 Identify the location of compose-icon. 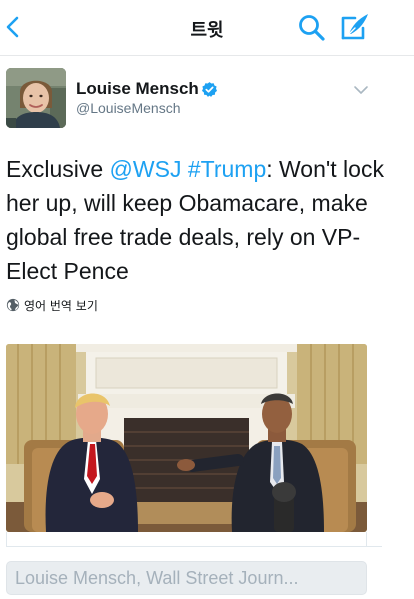
(355, 27).